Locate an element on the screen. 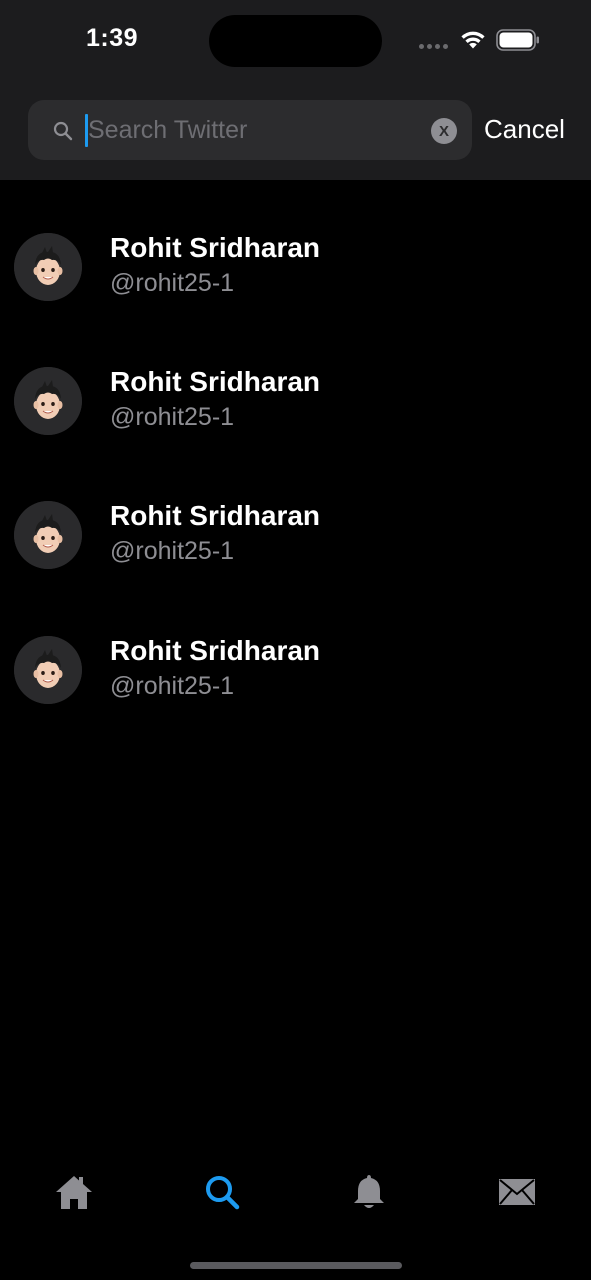 The image size is (591, 1280). dynamic-island is located at coordinates (295, 41).